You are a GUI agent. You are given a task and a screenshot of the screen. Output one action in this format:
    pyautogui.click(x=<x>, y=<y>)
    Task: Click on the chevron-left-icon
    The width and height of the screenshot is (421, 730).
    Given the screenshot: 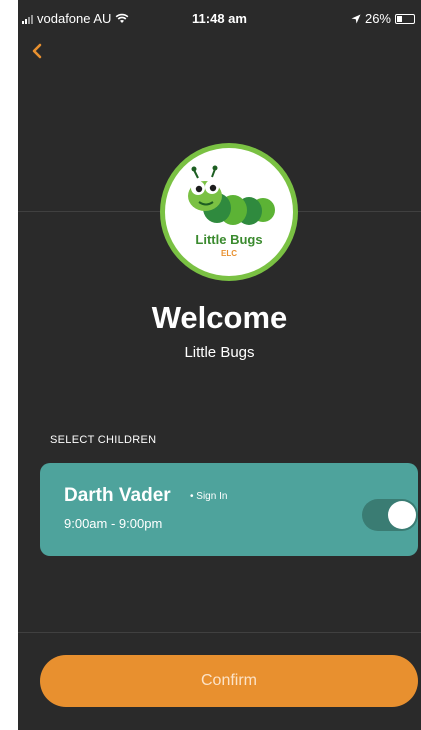 What is the action you would take?
    pyautogui.click(x=37, y=51)
    